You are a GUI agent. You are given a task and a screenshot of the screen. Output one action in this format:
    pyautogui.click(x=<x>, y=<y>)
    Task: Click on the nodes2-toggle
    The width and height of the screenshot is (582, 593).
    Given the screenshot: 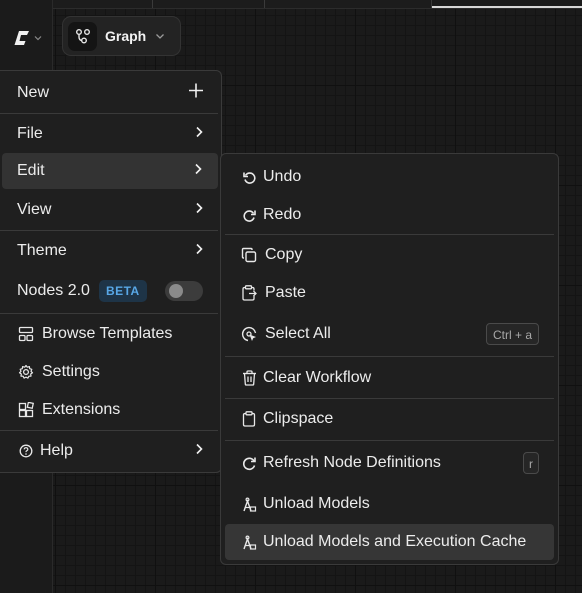 What is the action you would take?
    pyautogui.click(x=184, y=291)
    